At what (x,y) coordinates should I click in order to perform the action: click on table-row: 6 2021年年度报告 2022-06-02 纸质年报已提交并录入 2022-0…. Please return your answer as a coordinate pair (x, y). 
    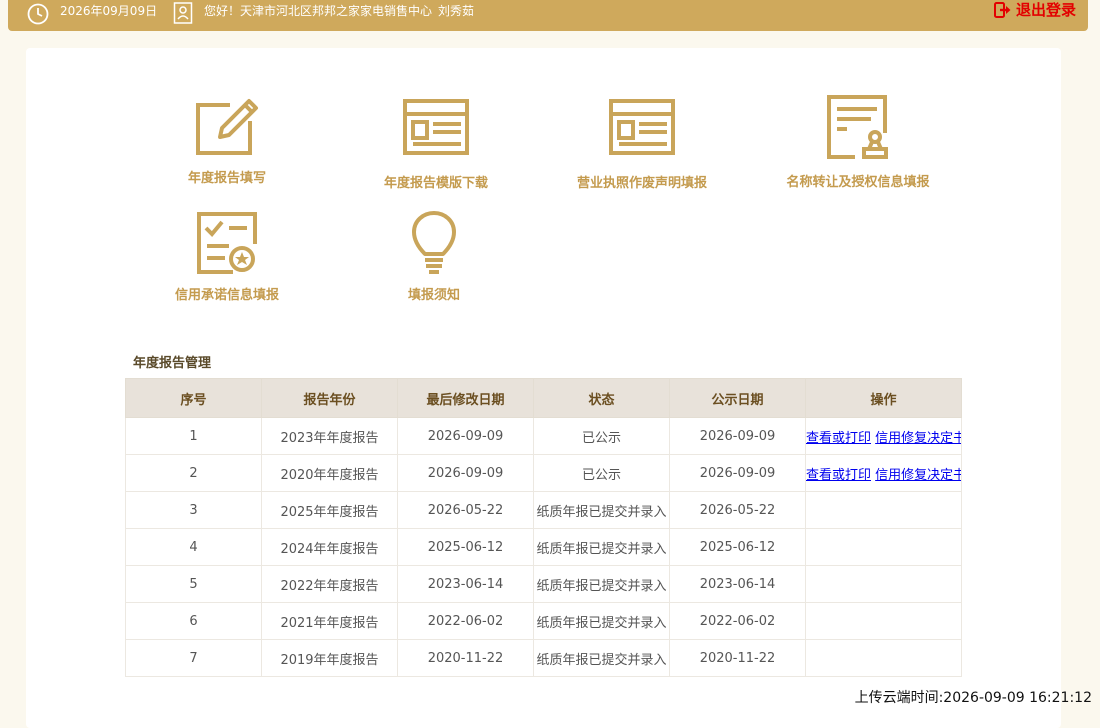
    Looking at the image, I should click on (543, 621).